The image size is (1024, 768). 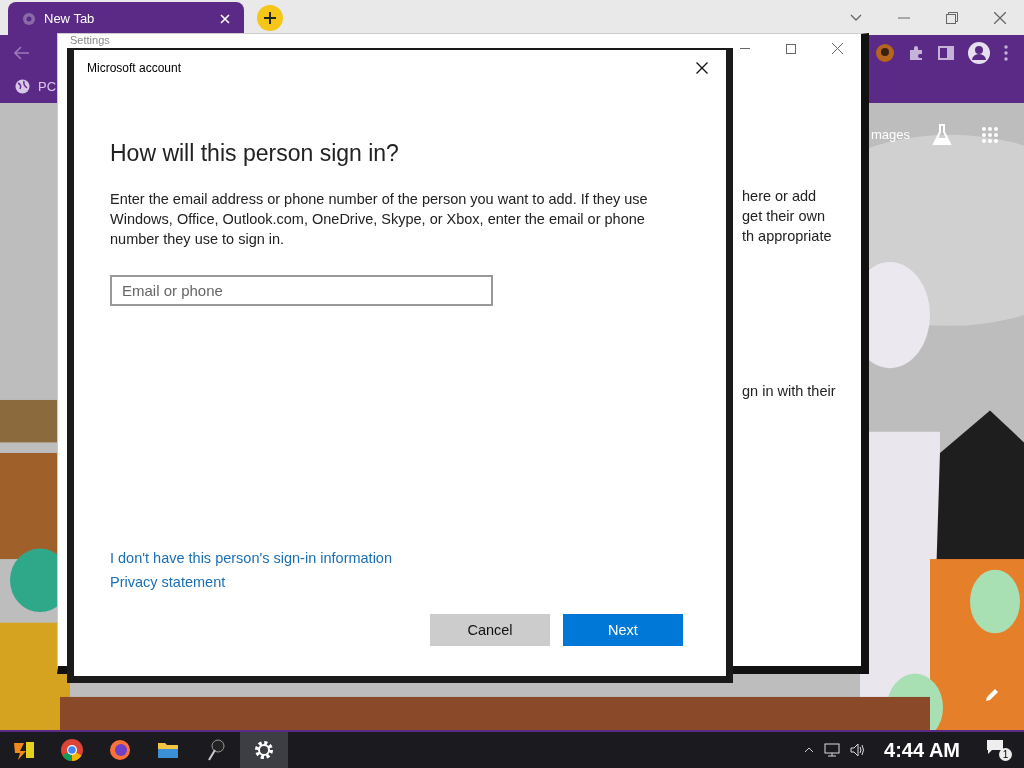 I want to click on dialog-title: Microsoft account, so click(x=135, y=68).